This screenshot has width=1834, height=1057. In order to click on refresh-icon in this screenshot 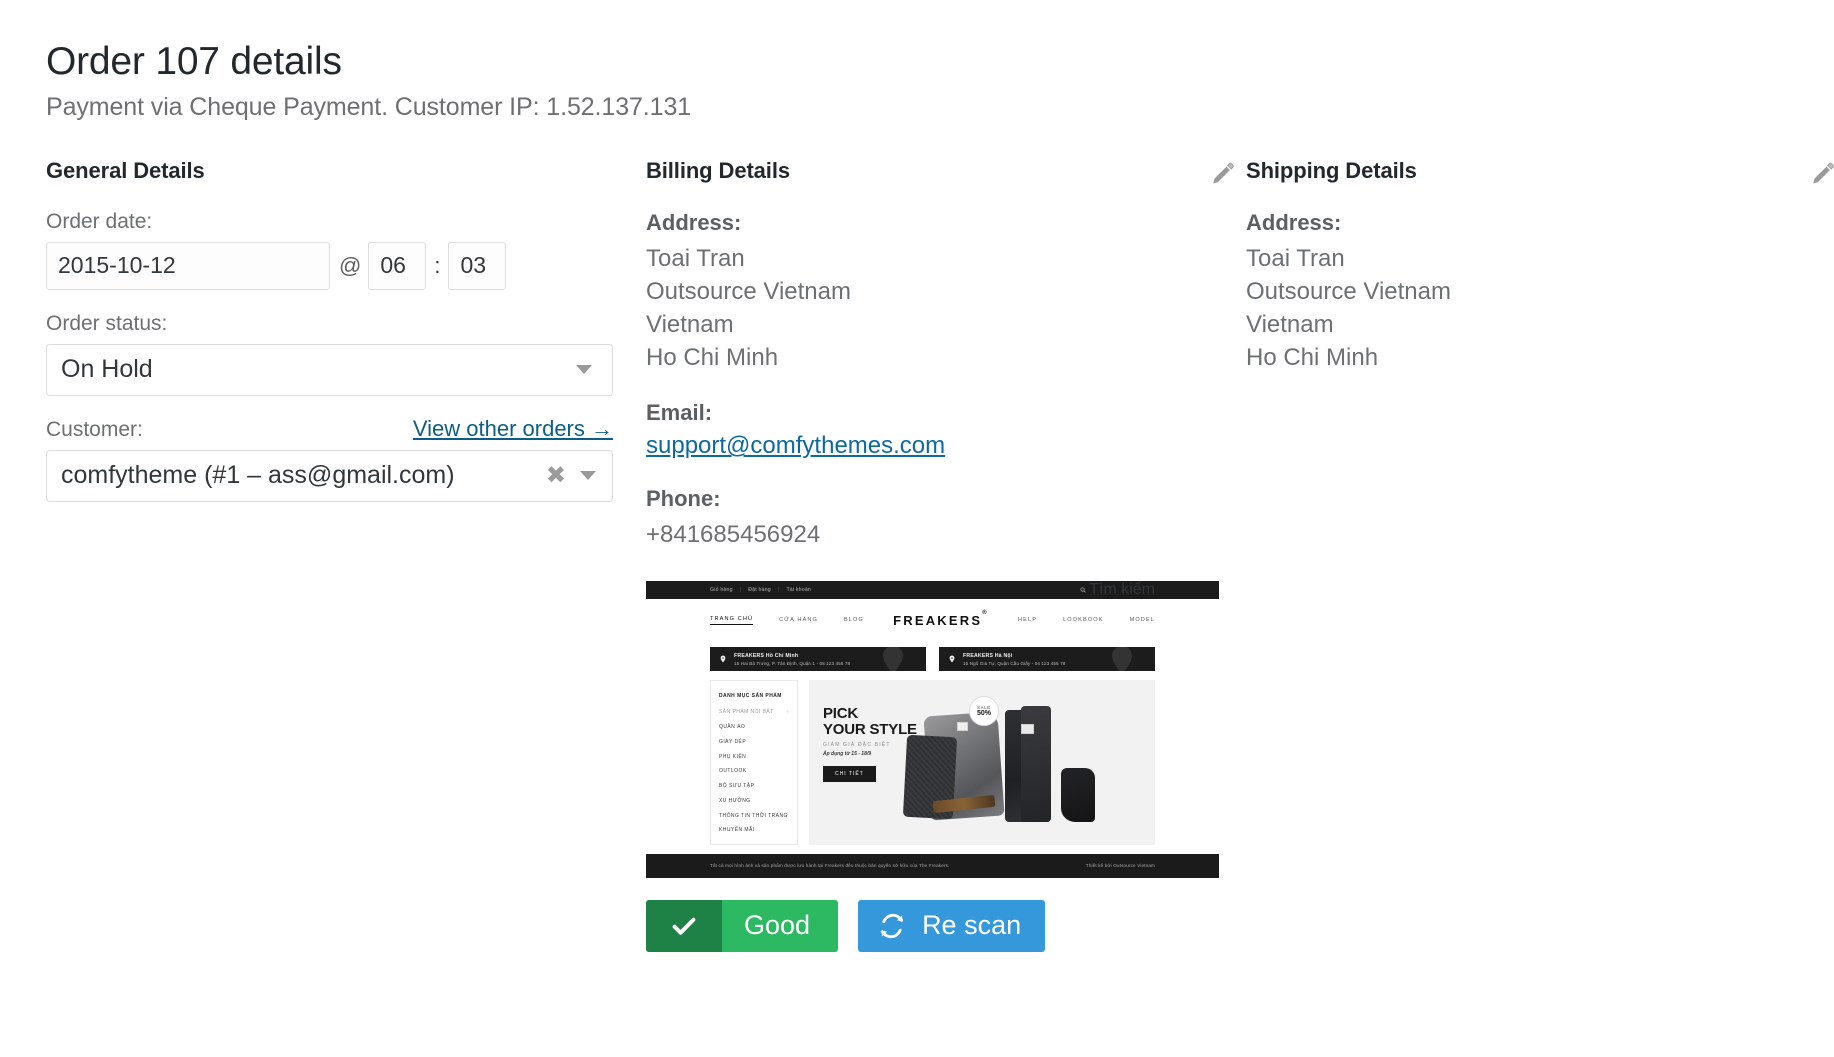, I will do `click(892, 926)`.